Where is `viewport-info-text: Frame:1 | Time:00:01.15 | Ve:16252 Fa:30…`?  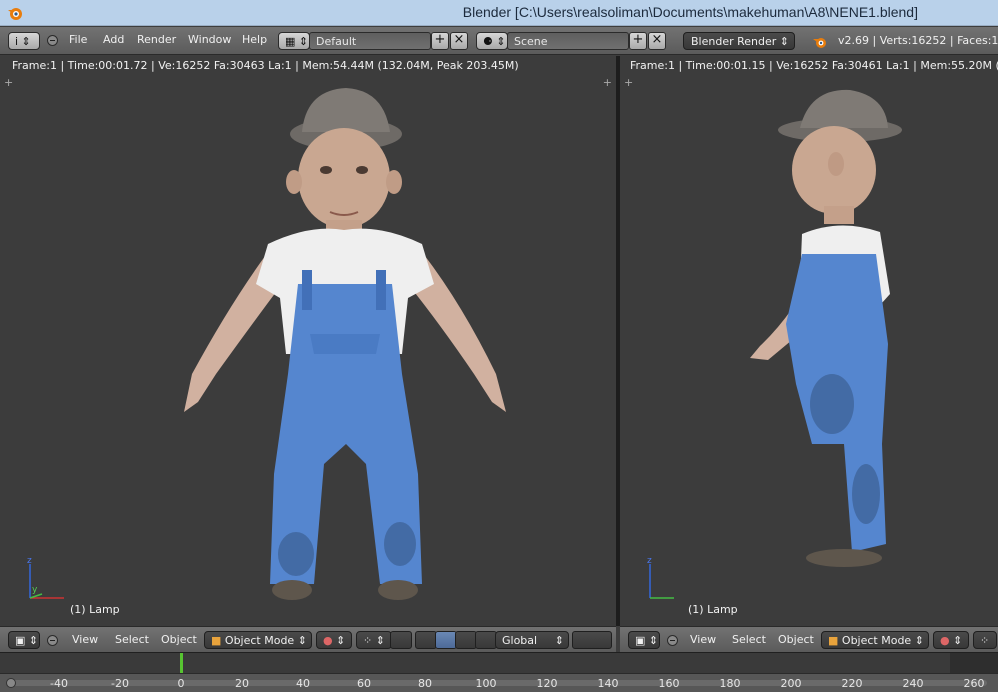 viewport-info-text: Frame:1 | Time:00:01.15 | Ve:16252 Fa:30… is located at coordinates (814, 65).